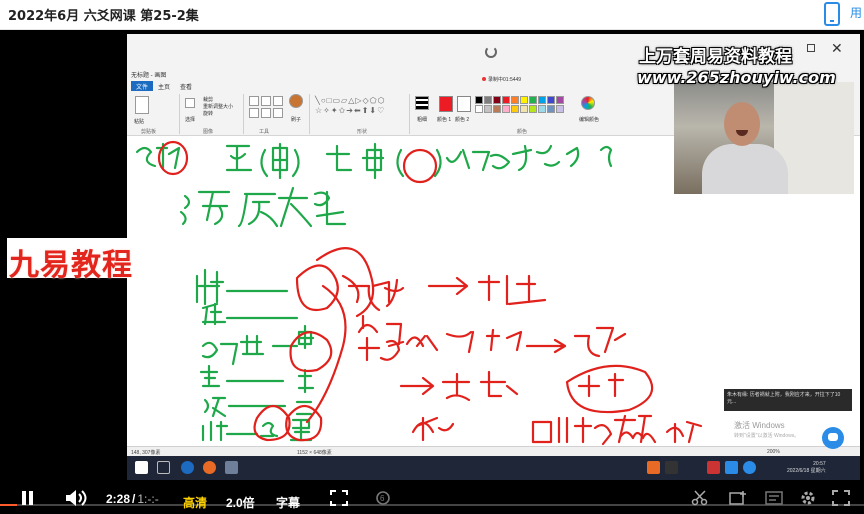 The width and height of the screenshot is (864, 514). I want to click on close-icon: ✕, so click(837, 48).